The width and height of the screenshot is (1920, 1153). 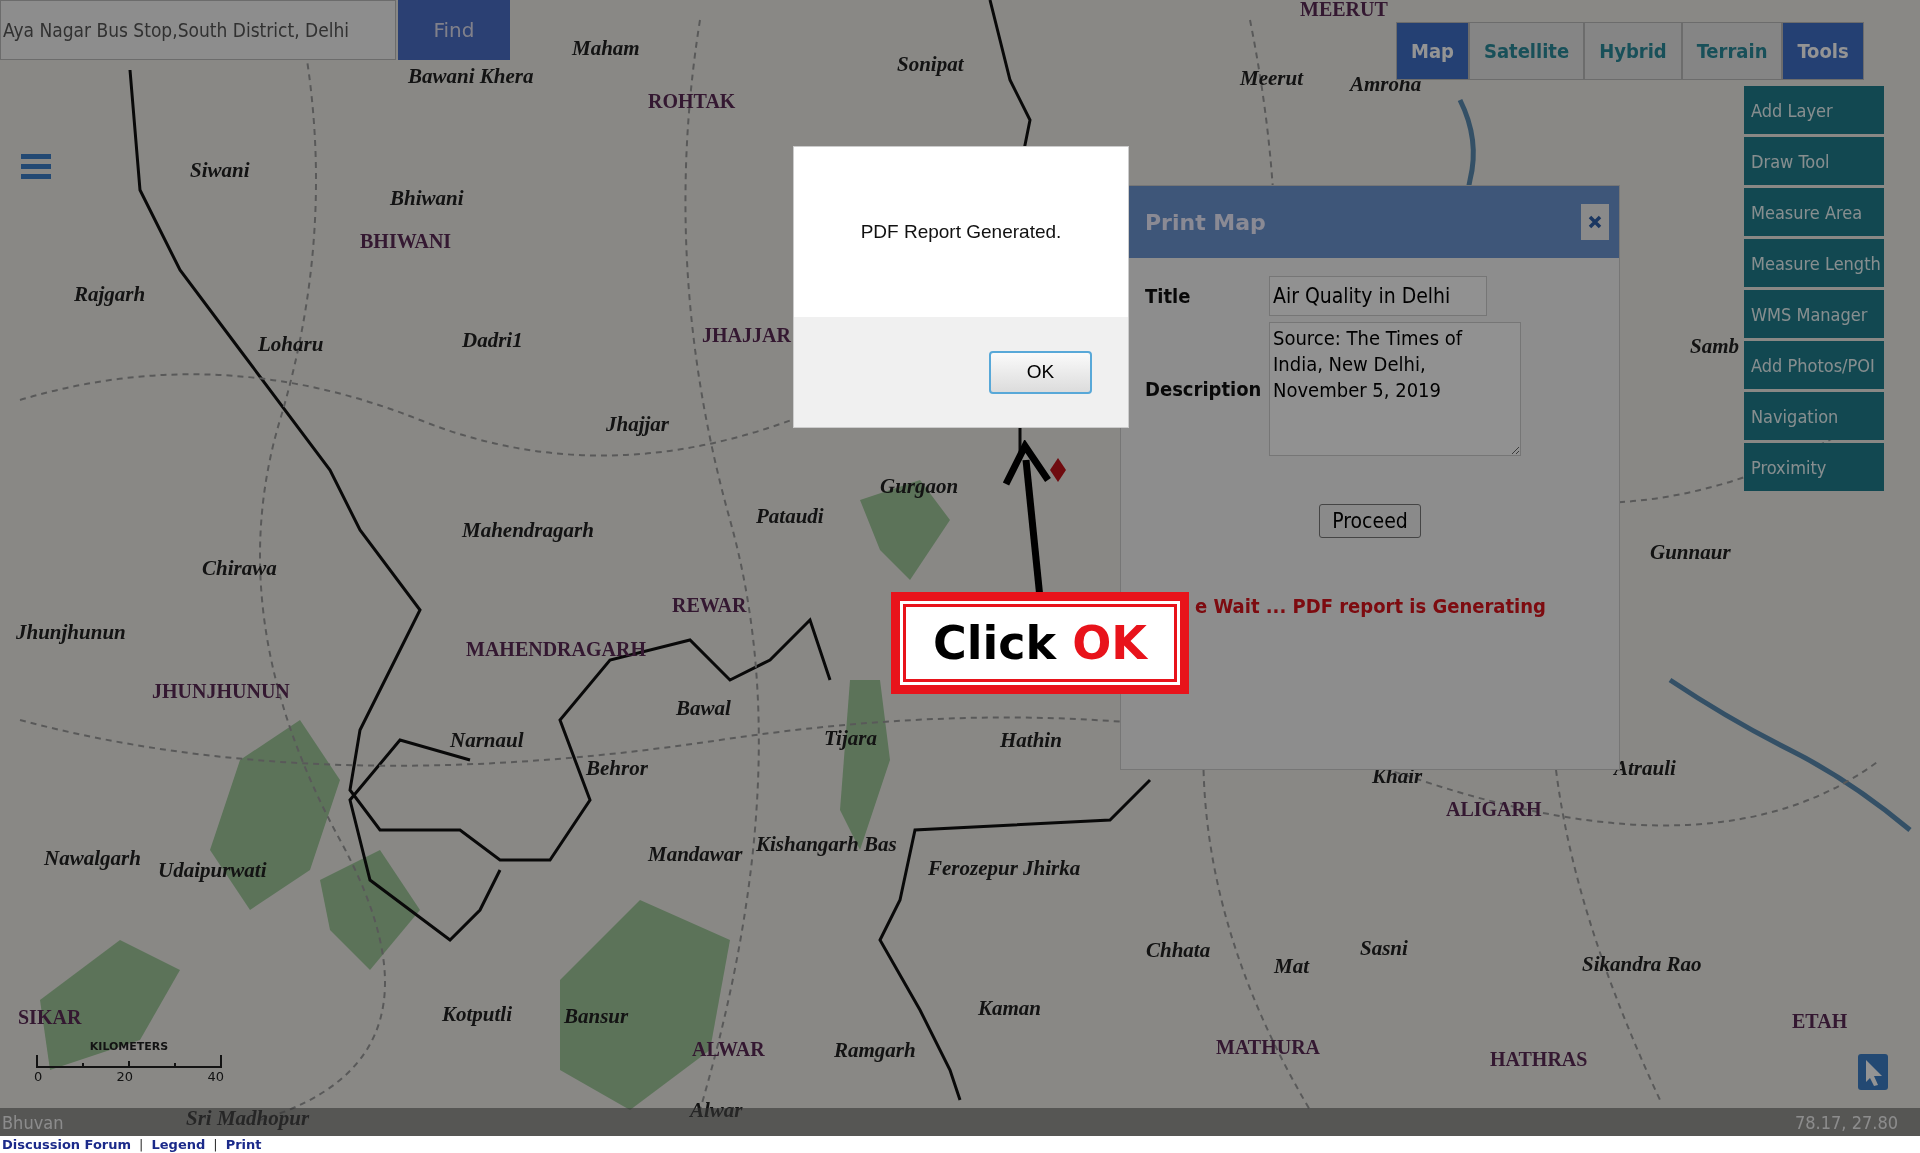 What do you see at coordinates (709, 605) in the screenshot?
I see `place-label: REWAR` at bounding box center [709, 605].